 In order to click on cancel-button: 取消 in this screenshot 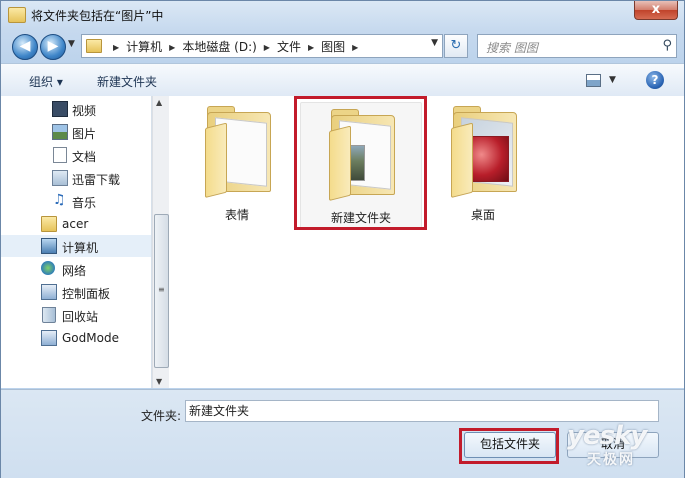, I will do `click(613, 445)`.